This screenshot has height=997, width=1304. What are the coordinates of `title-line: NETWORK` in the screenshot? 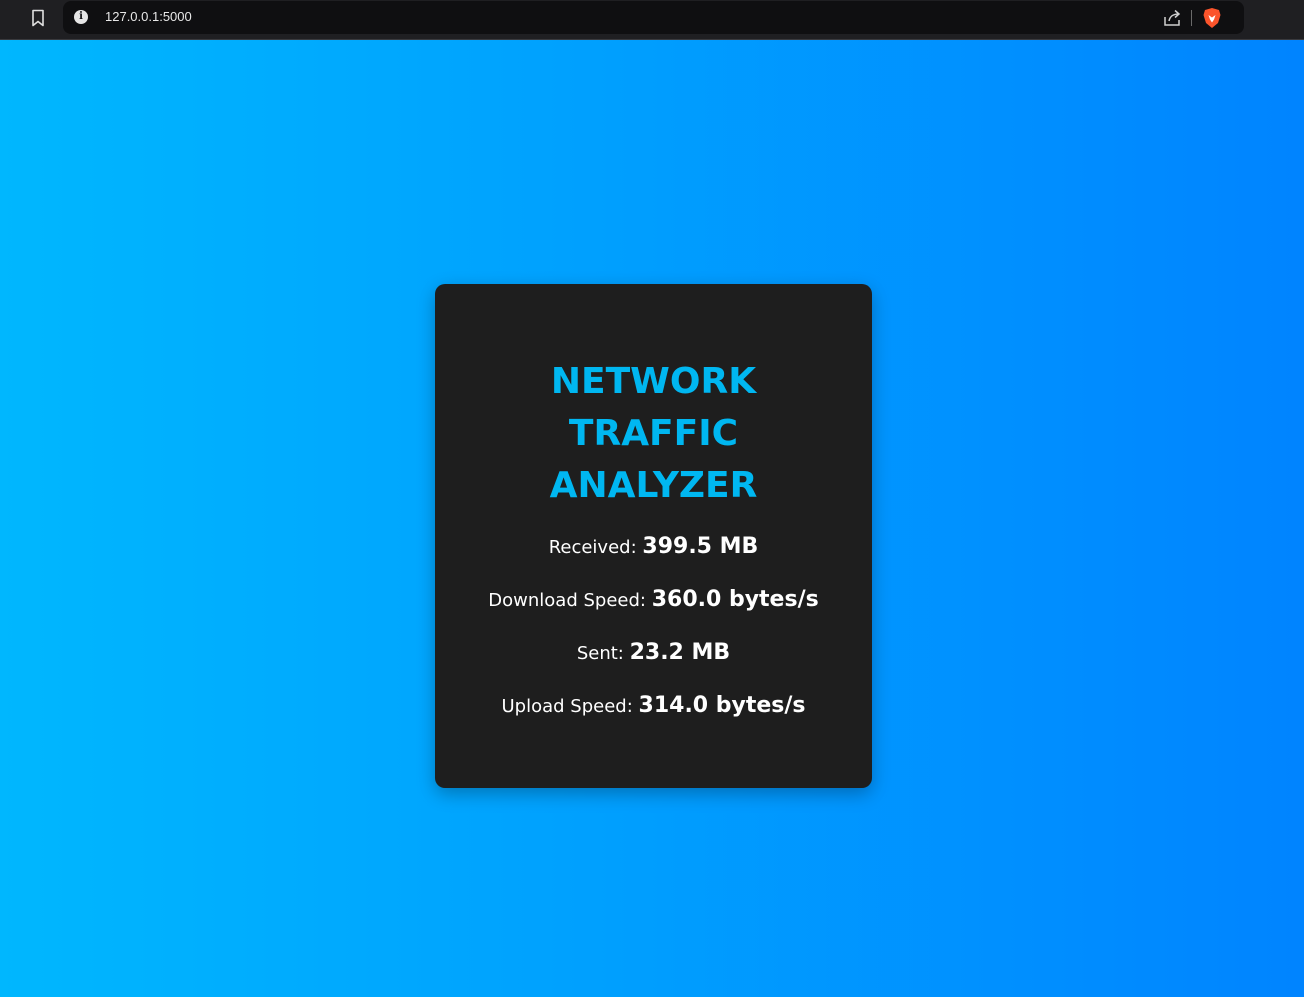 It's located at (653, 381).